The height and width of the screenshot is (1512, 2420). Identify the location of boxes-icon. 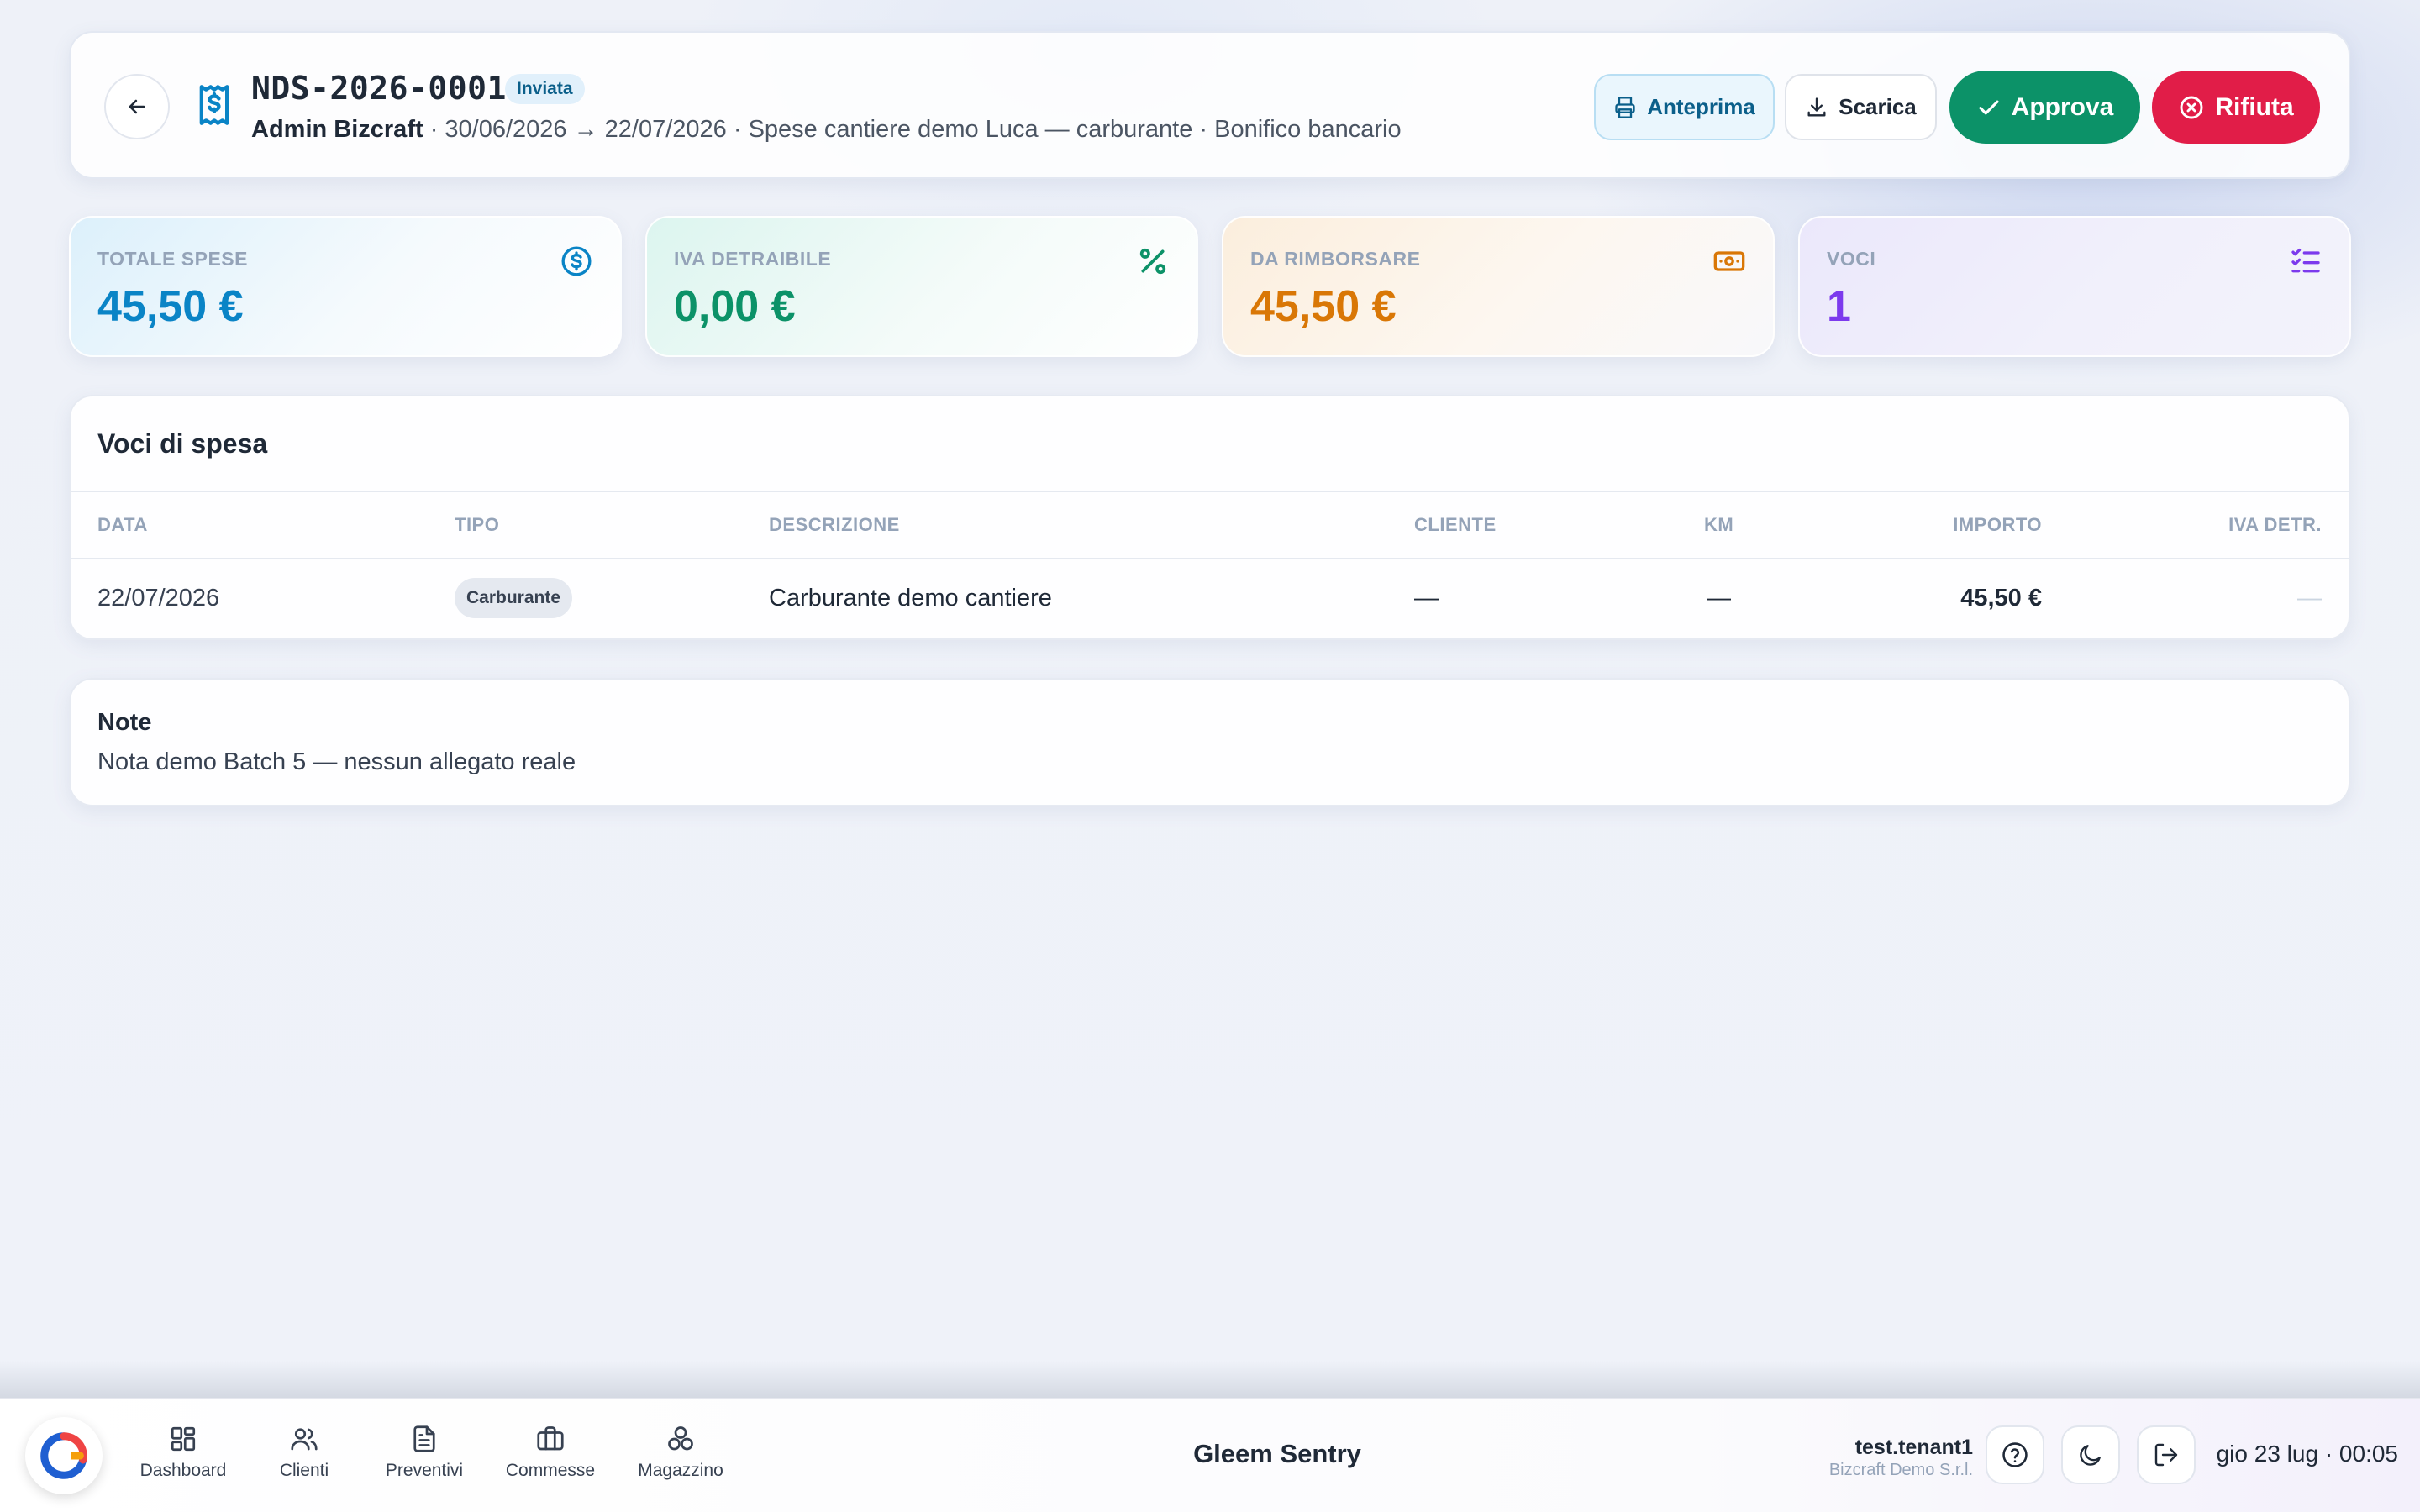
(680, 1438).